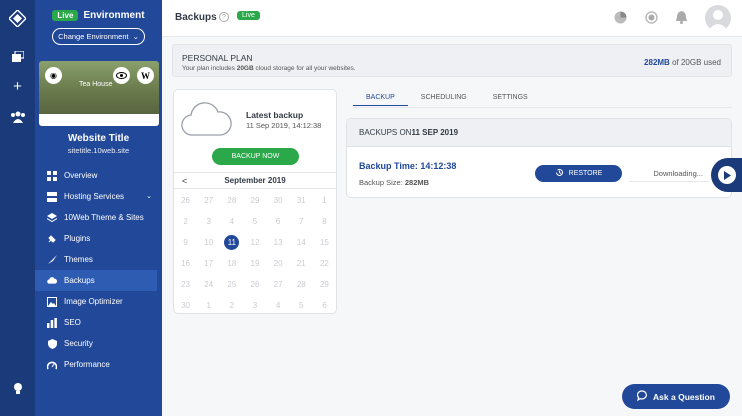 This screenshot has height=416, width=742. I want to click on calendar-day: 7, so click(301, 221).